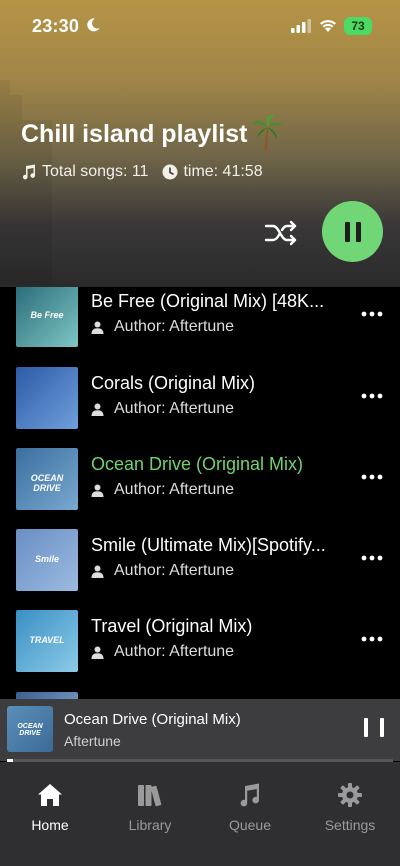  I want to click on track-row: Corals (Original Mix) Author: Aftertune, so click(200, 398).